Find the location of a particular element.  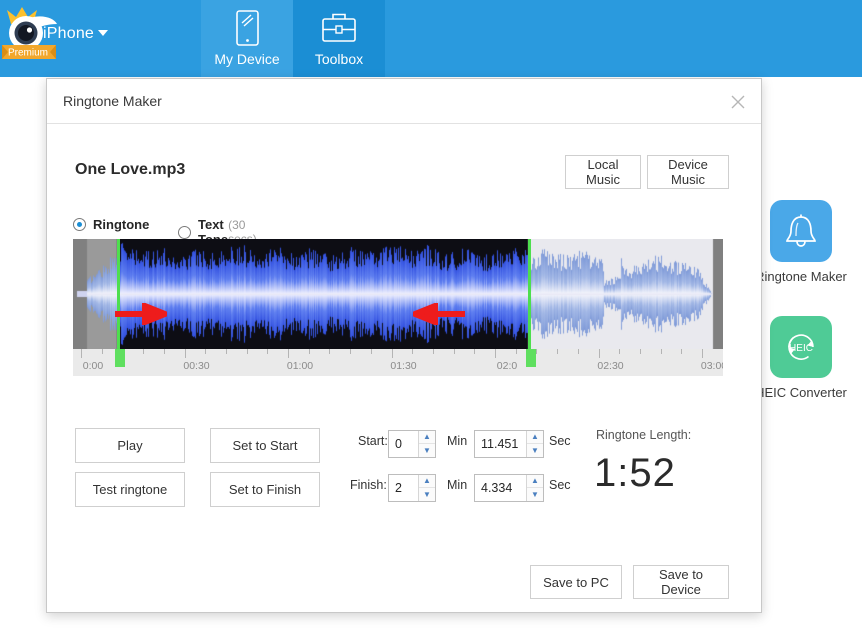

radio-text-tone-dot is located at coordinates (184, 232).